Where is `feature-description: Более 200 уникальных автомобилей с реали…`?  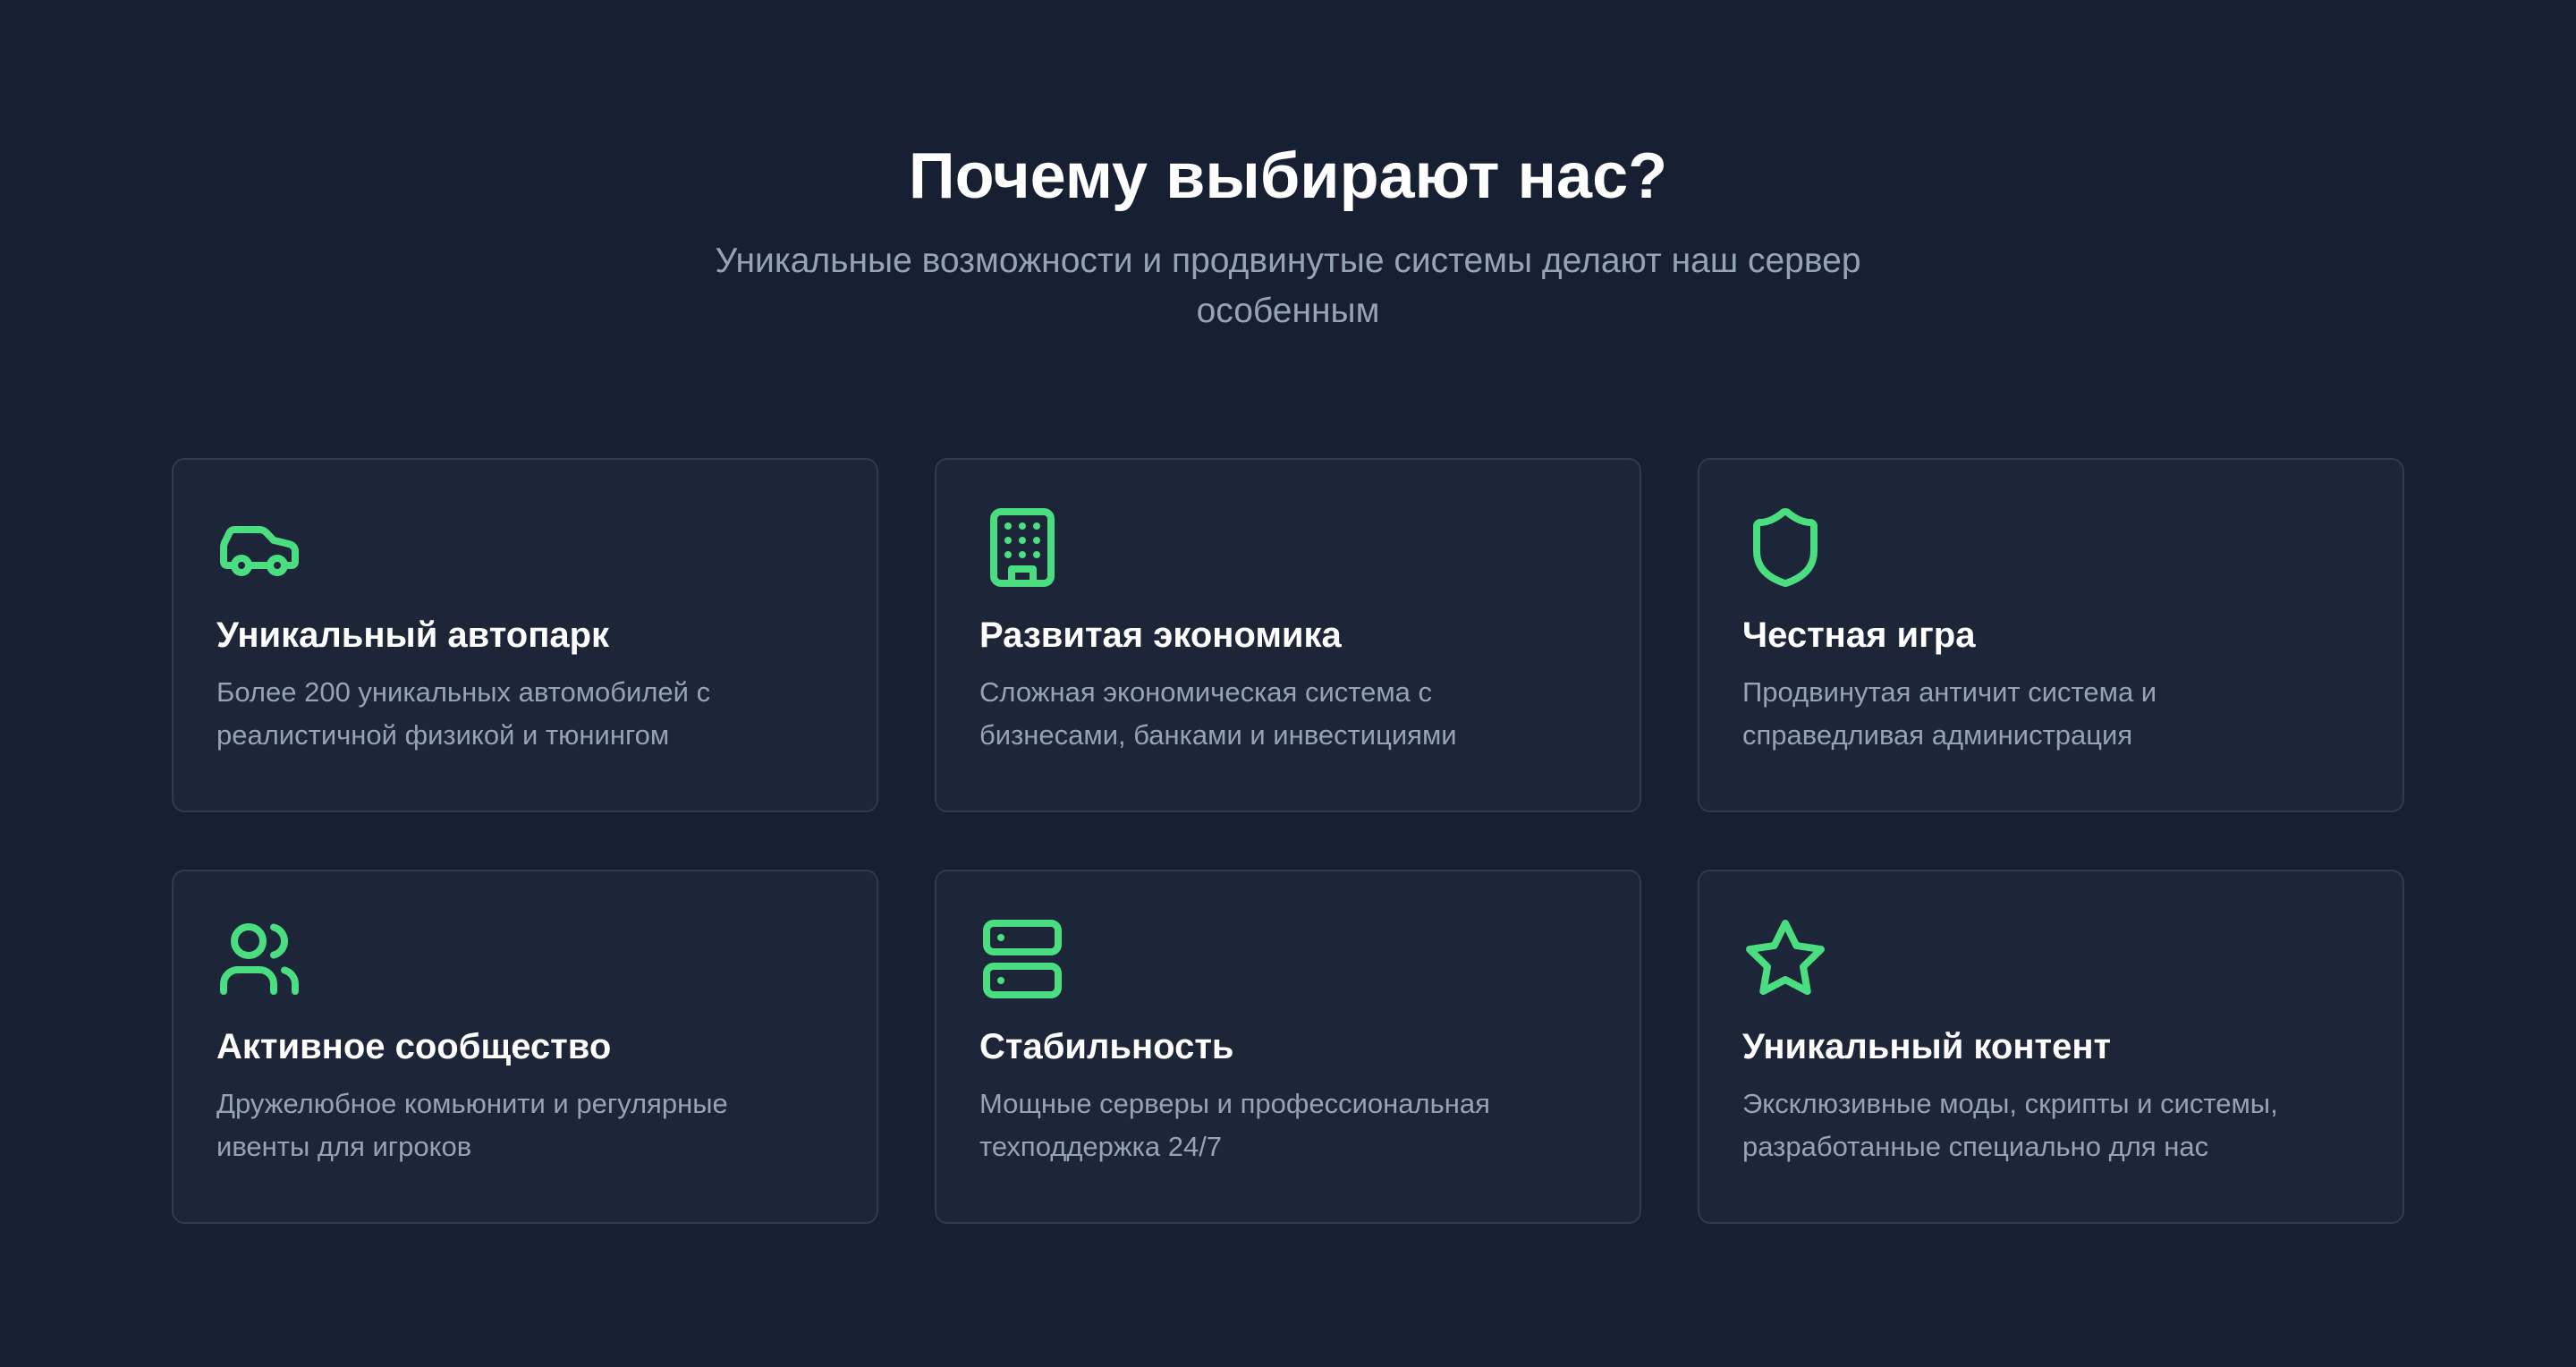
feature-description: Более 200 уникальных автомобилей с реали… is located at coordinates (463, 713).